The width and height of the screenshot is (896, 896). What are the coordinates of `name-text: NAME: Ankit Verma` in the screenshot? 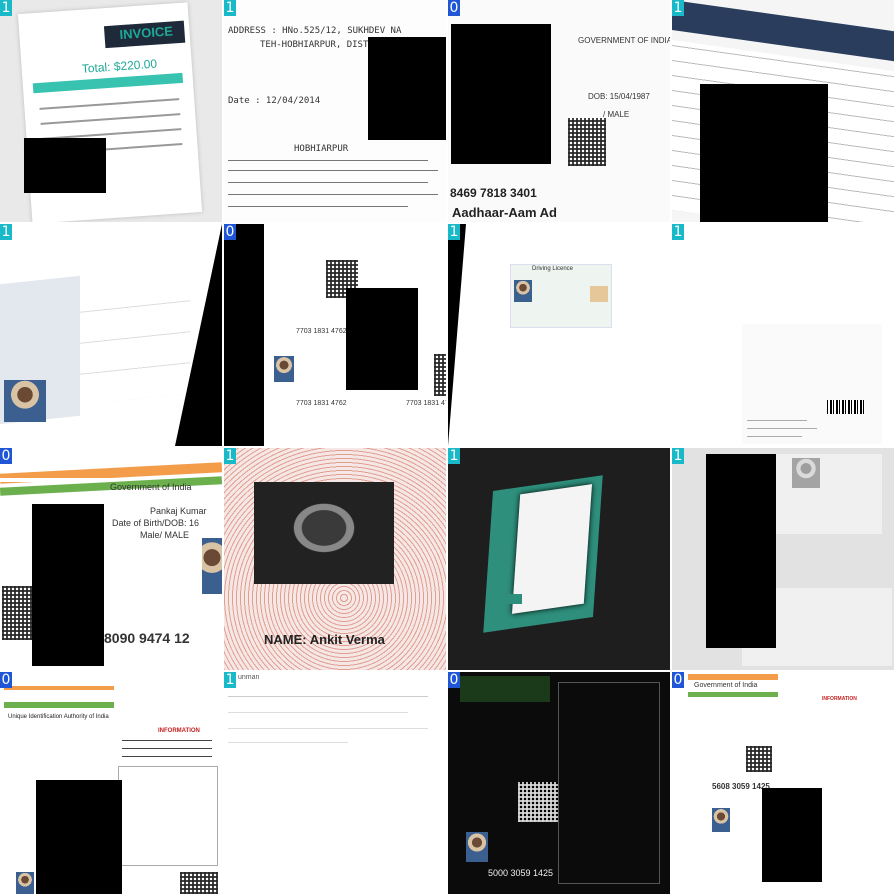 It's located at (324, 639).